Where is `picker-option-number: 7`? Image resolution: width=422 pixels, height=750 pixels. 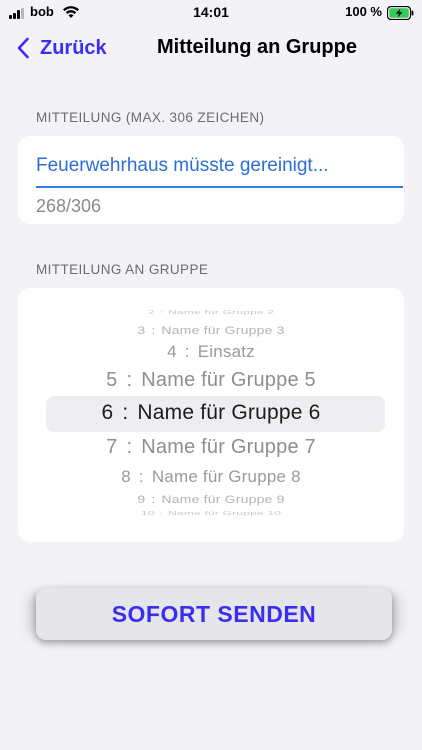
picker-option-number: 7 is located at coordinates (112, 447).